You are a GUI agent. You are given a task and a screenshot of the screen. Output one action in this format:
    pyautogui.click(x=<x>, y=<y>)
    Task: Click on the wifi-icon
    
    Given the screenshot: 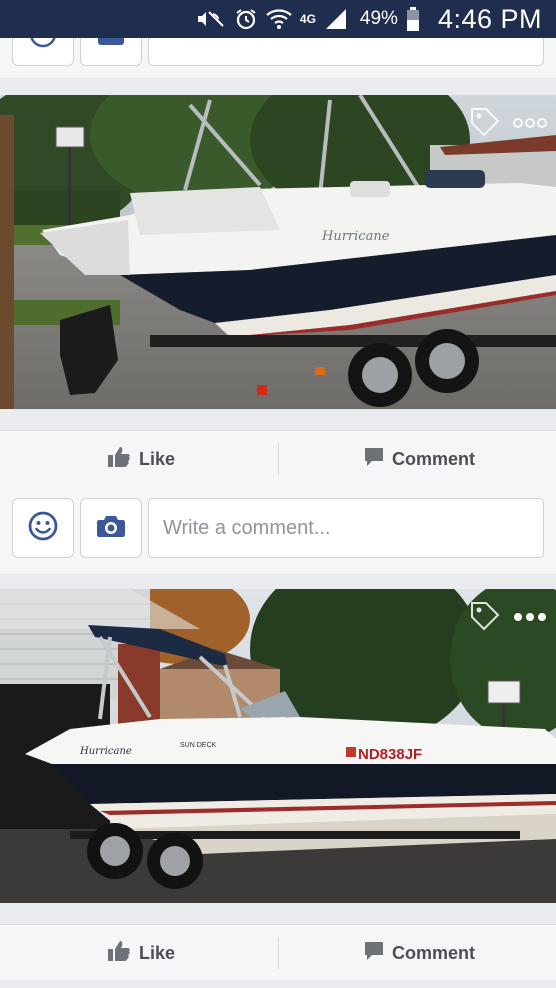 What is the action you would take?
    pyautogui.click(x=279, y=19)
    